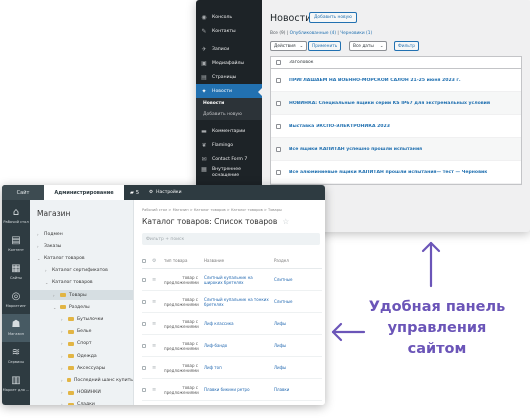  I want to click on tree-item: › Белье, so click(81, 332).